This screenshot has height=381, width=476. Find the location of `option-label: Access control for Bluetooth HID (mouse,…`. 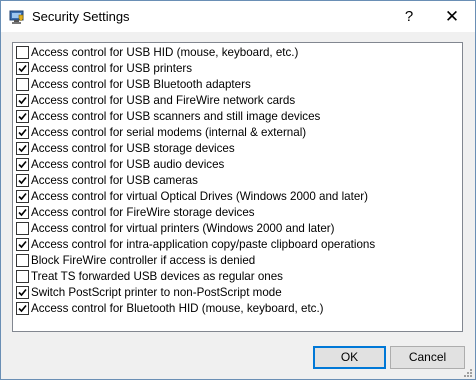

option-label: Access control for Bluetooth HID (mouse,… is located at coordinates (177, 308).